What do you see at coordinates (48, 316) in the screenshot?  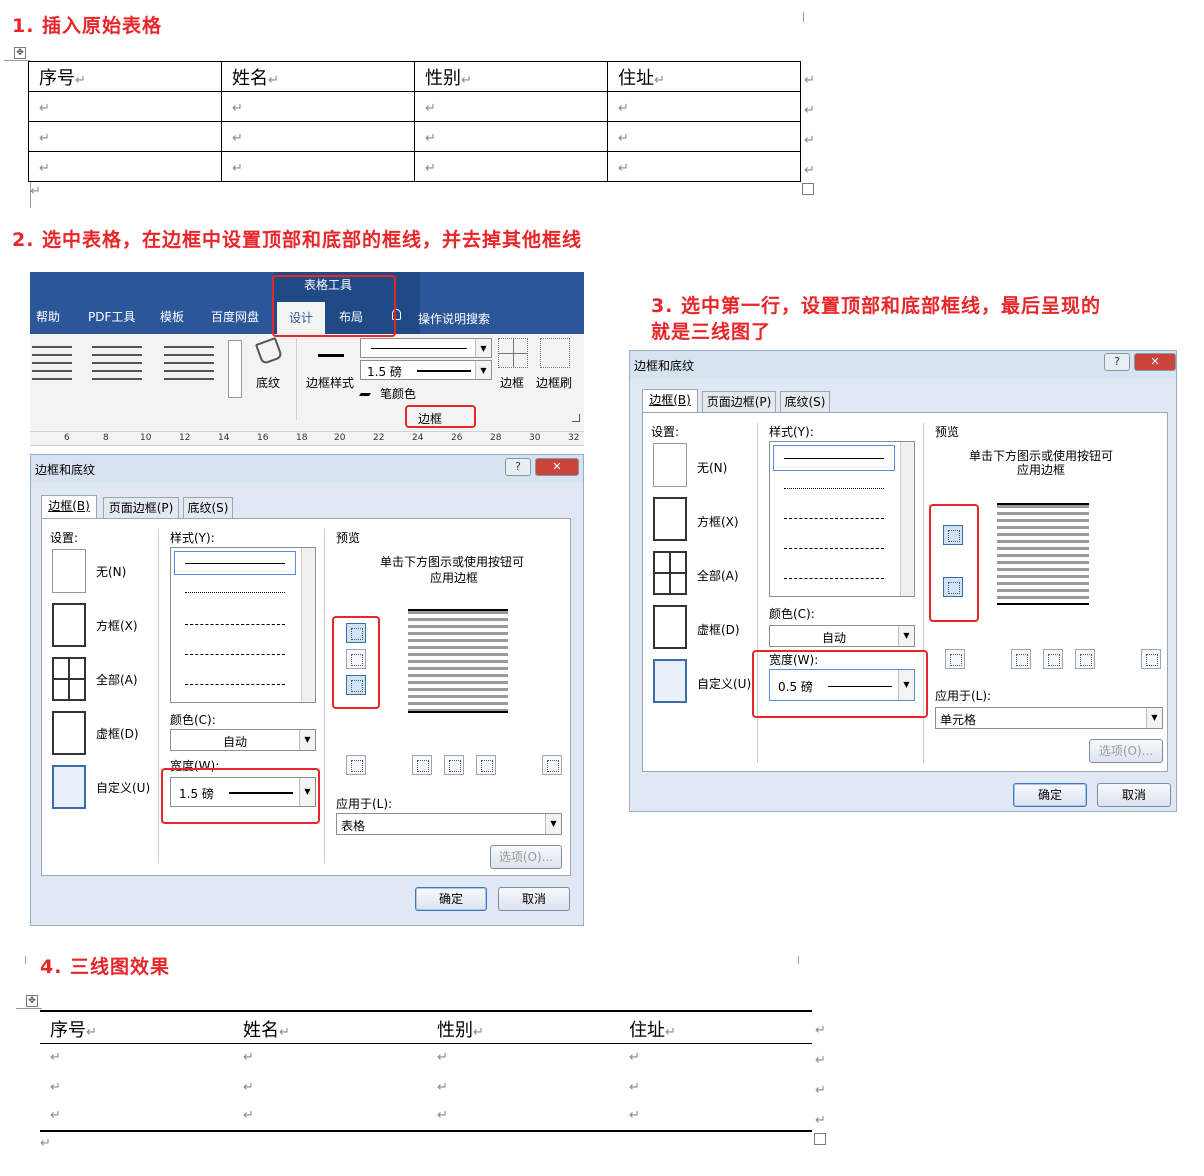 I see `tab-help: 帮助` at bounding box center [48, 316].